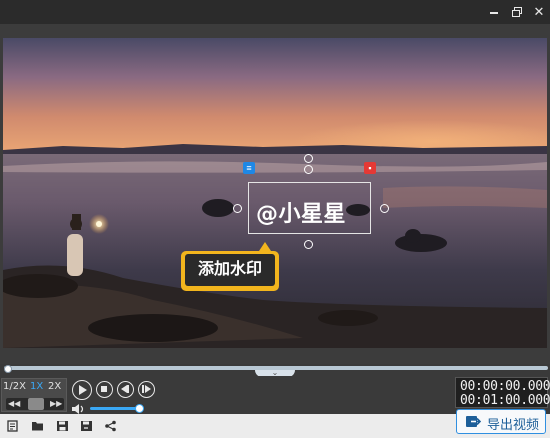 The height and width of the screenshot is (438, 550). I want to click on callout-pointer, so click(265, 246).